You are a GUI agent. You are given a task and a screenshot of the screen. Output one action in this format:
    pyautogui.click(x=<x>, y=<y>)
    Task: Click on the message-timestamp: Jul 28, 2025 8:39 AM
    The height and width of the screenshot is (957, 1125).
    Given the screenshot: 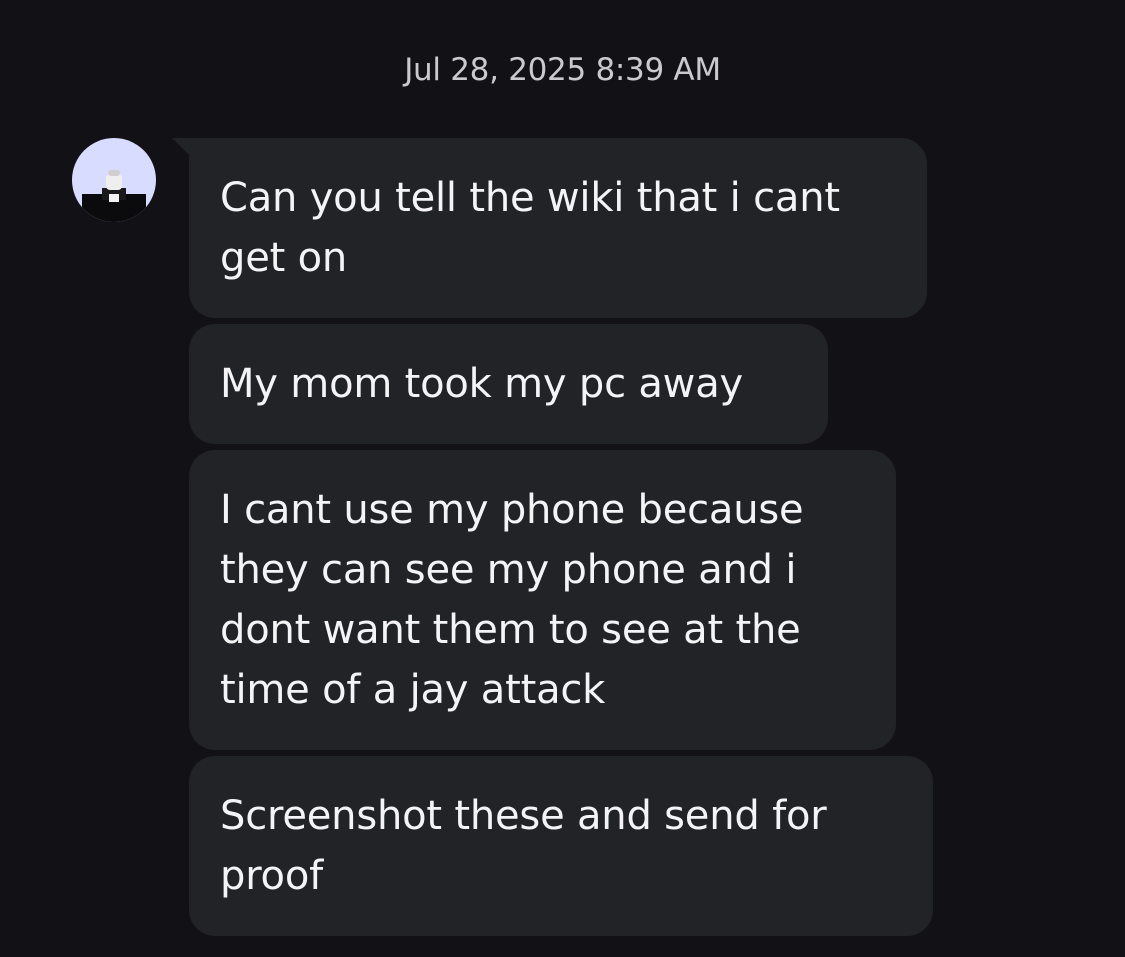 What is the action you would take?
    pyautogui.click(x=562, y=70)
    